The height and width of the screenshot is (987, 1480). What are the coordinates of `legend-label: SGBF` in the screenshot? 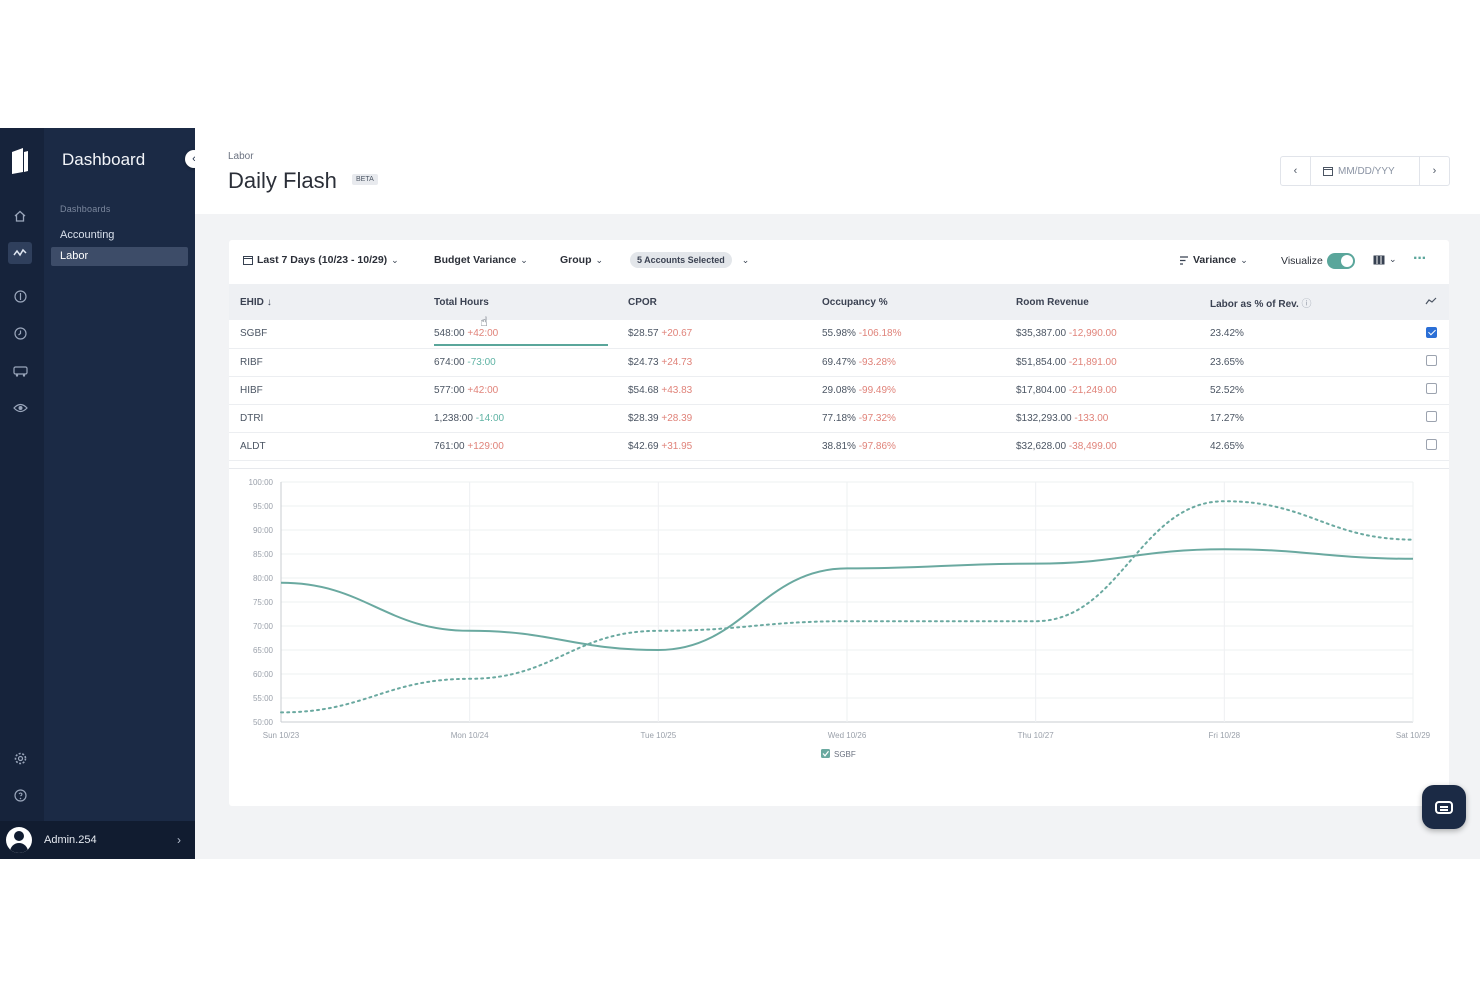 It's located at (845, 754).